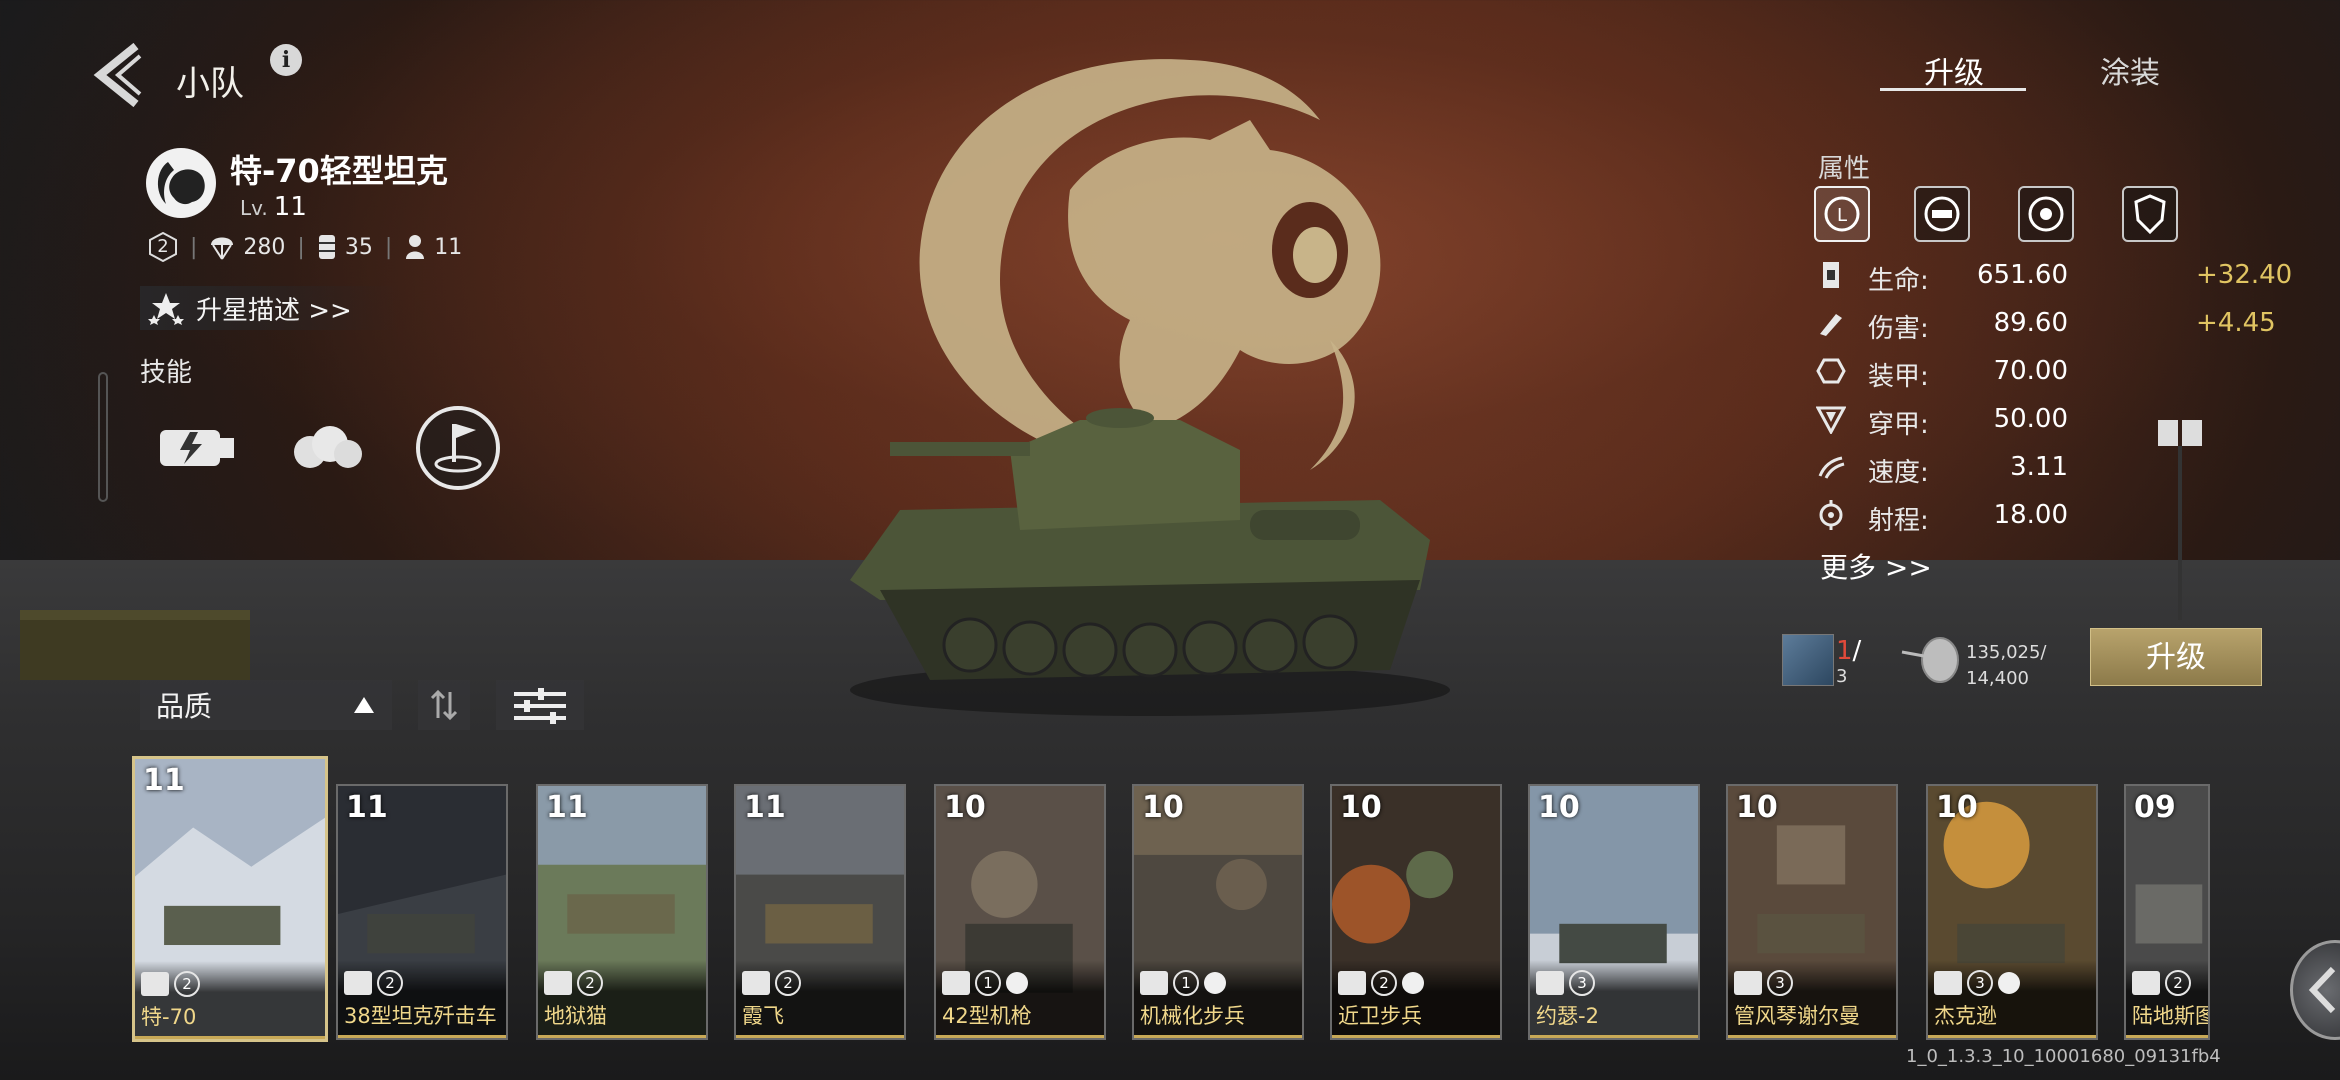 The height and width of the screenshot is (1080, 2340). What do you see at coordinates (1857, 651) in the screenshot?
I see `cards-sep: /` at bounding box center [1857, 651].